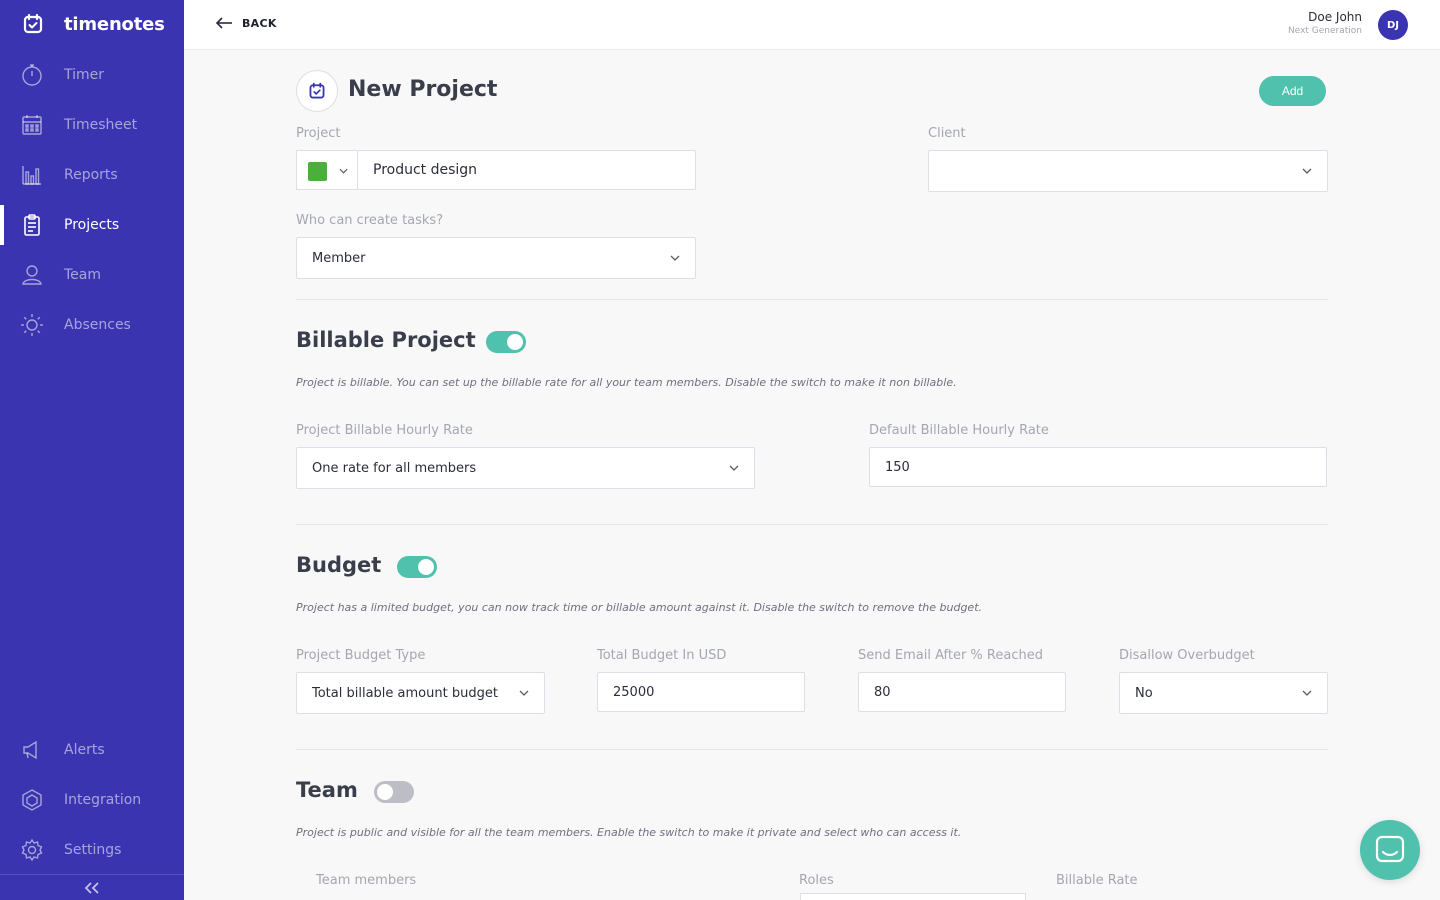  What do you see at coordinates (962, 692) in the screenshot?
I see `email-threshold-input: 80` at bounding box center [962, 692].